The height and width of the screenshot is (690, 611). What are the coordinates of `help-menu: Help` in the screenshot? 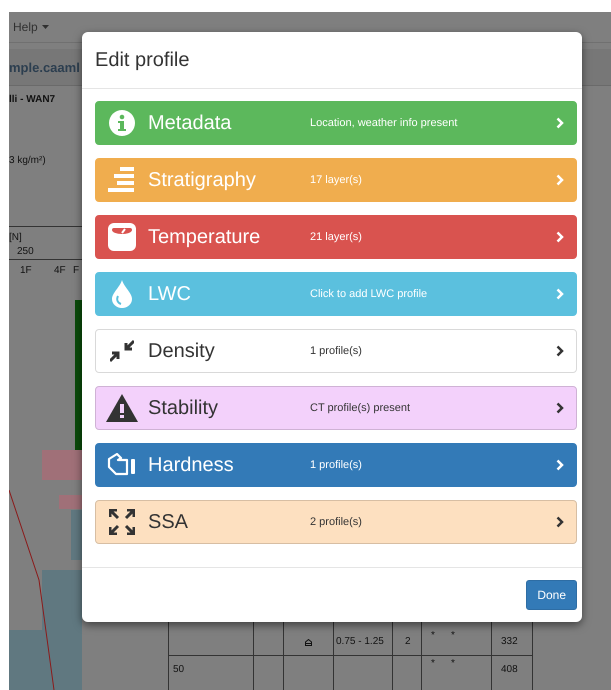 It's located at (31, 27).